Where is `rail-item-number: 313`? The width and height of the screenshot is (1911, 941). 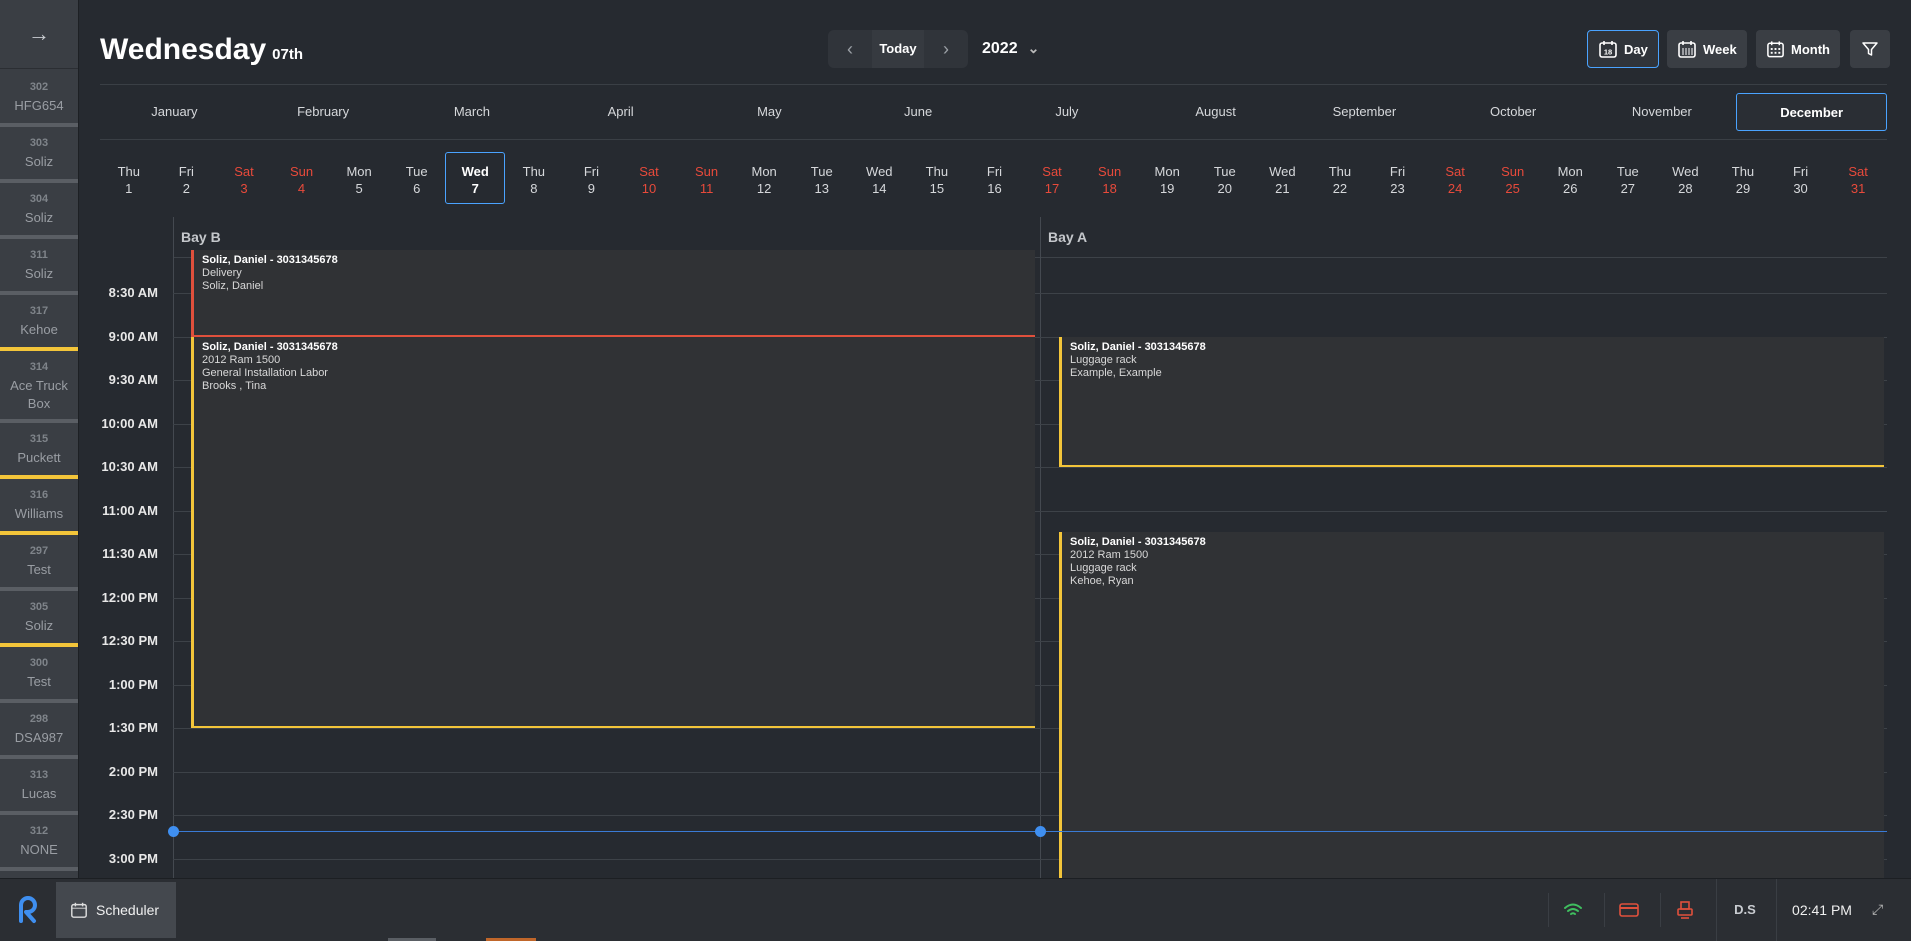
rail-item-number: 313 is located at coordinates (39, 775).